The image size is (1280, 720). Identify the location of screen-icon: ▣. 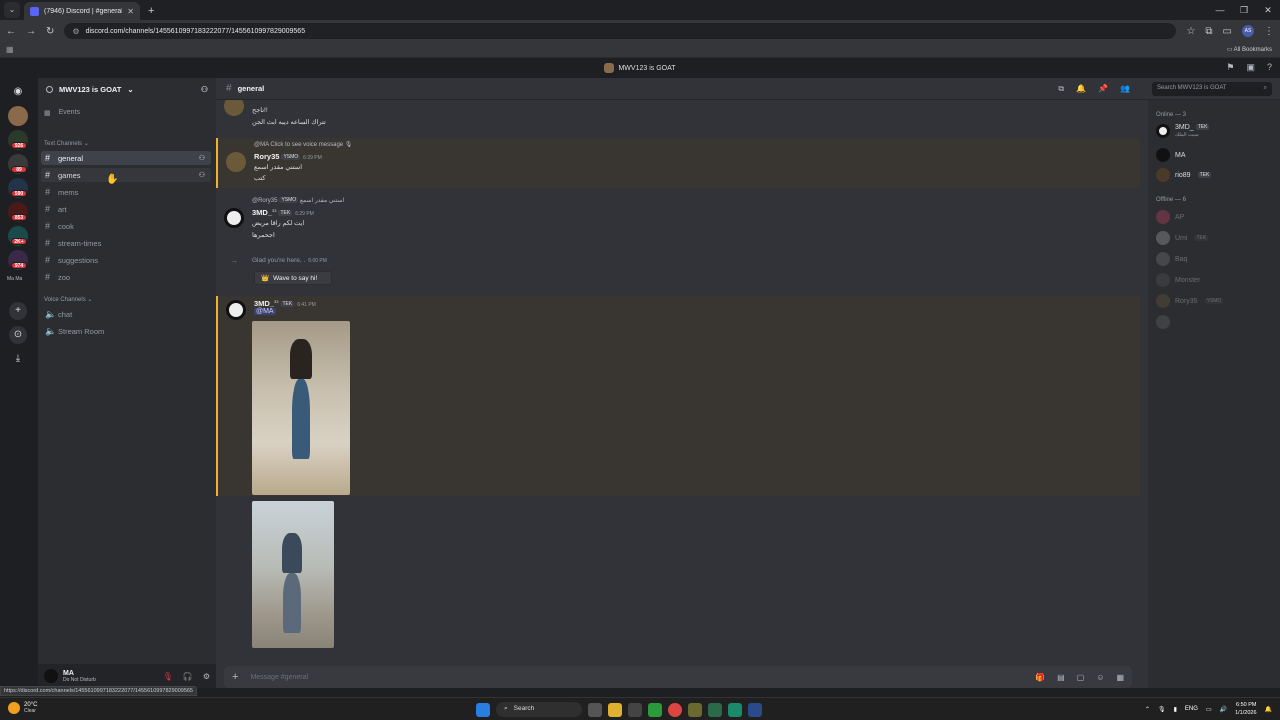
(1250, 67).